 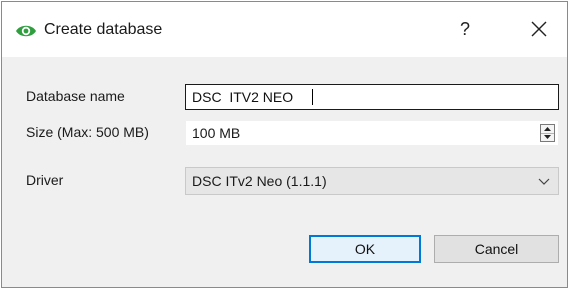 I want to click on driver-select: DSC ITv2 Neo (1.1.1), so click(x=372, y=181).